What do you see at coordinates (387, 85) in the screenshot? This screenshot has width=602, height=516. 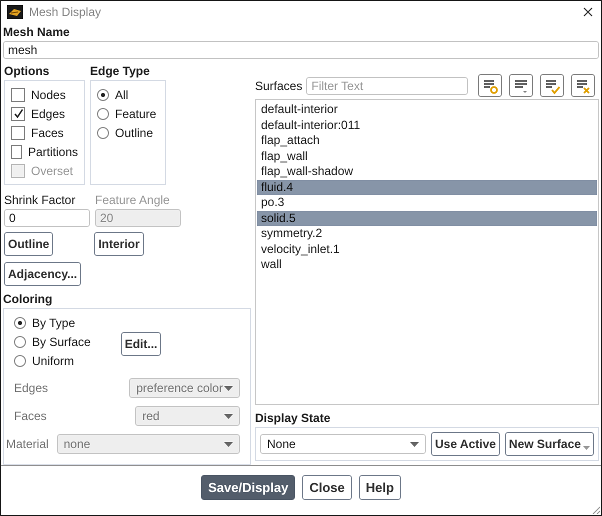 I see `filter-field: Filter Text` at bounding box center [387, 85].